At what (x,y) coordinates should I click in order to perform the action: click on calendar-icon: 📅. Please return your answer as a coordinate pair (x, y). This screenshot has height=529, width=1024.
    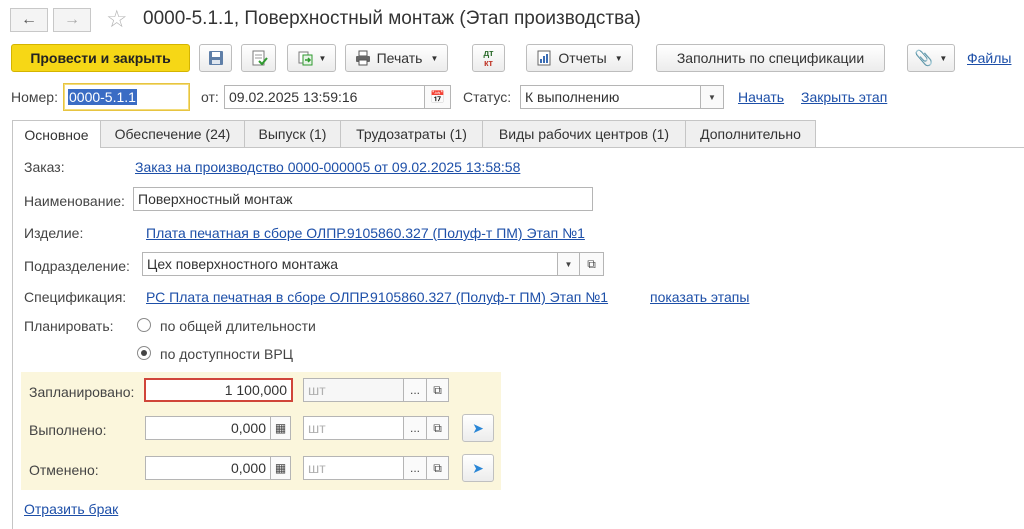
    Looking at the image, I should click on (437, 97).